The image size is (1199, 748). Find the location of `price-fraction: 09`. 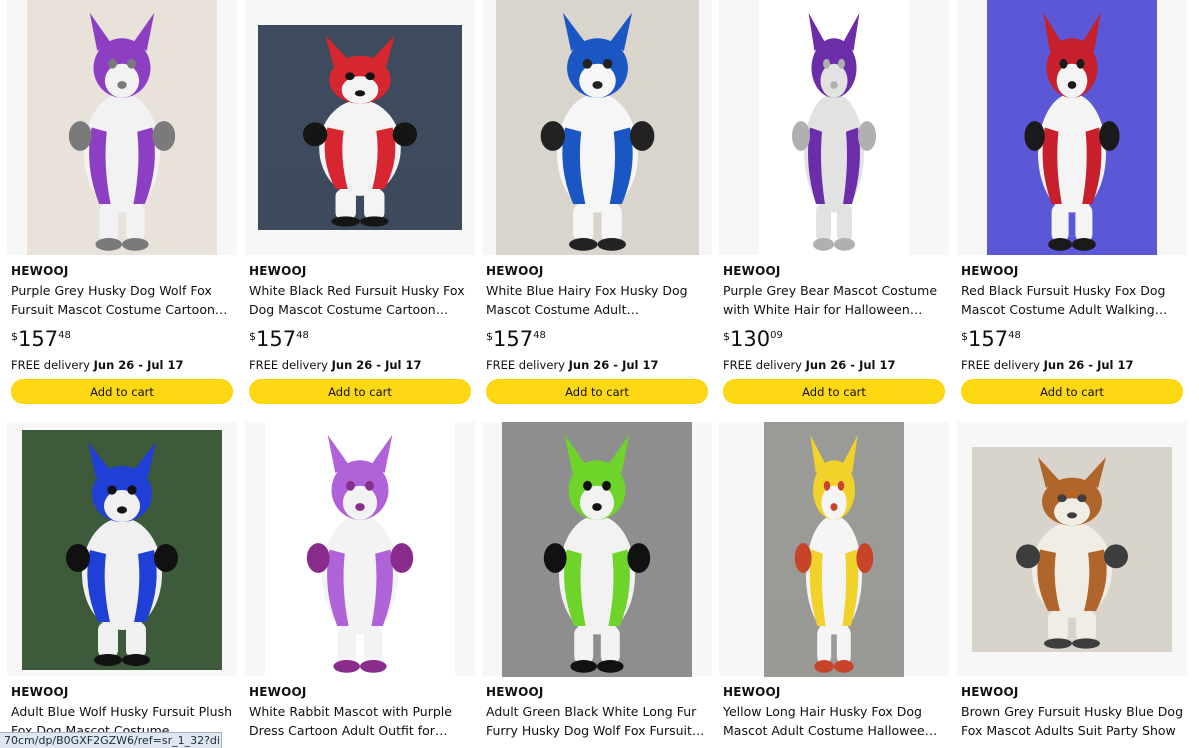

price-fraction: 09 is located at coordinates (776, 335).